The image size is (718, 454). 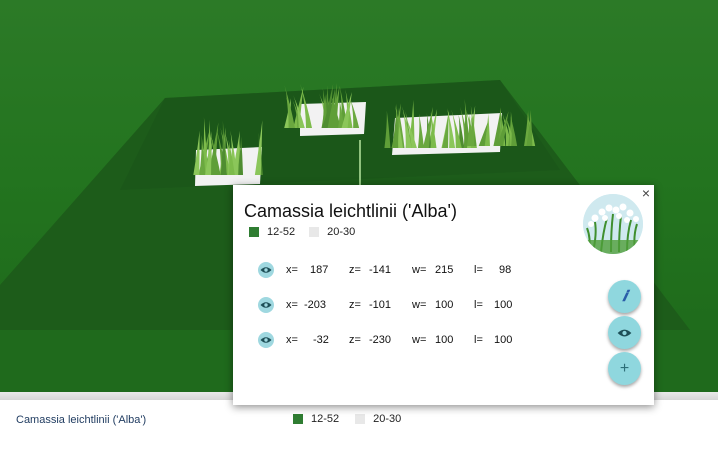 I want to click on x-value: 187, so click(x=319, y=270).